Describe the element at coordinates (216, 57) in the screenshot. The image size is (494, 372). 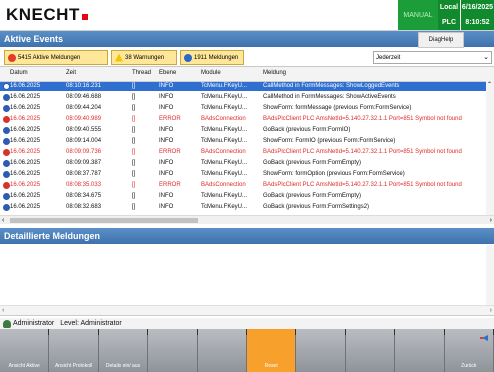
I see `filter-info-label: 1911 Meldungen` at that location.